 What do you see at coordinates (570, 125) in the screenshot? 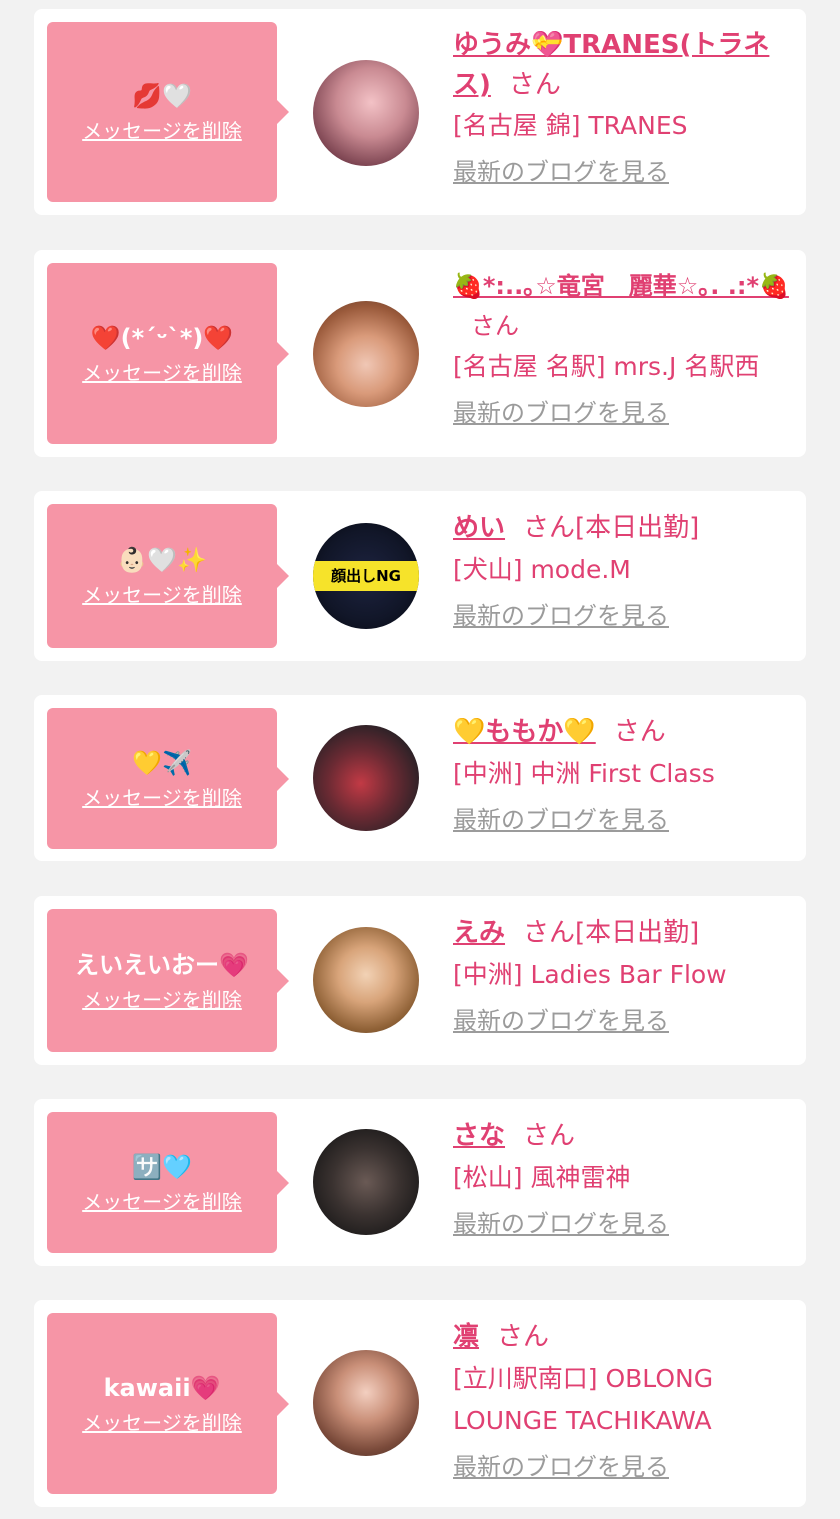
I see `shop-label: [名古屋 錦] TRANES` at bounding box center [570, 125].